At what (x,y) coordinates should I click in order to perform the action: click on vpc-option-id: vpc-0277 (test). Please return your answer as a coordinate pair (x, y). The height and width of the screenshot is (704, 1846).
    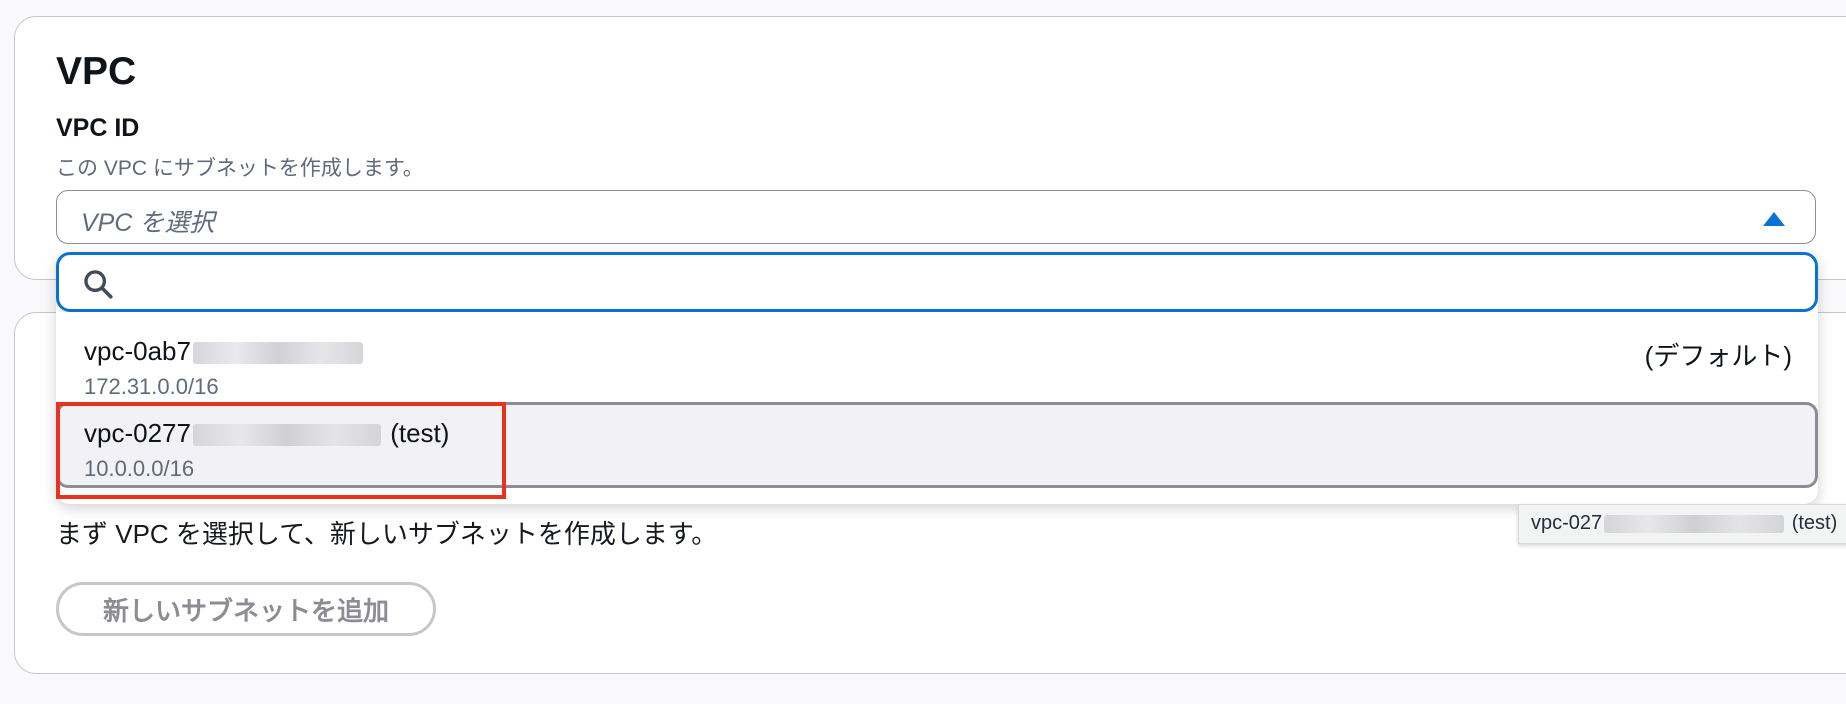
    Looking at the image, I should click on (266, 433).